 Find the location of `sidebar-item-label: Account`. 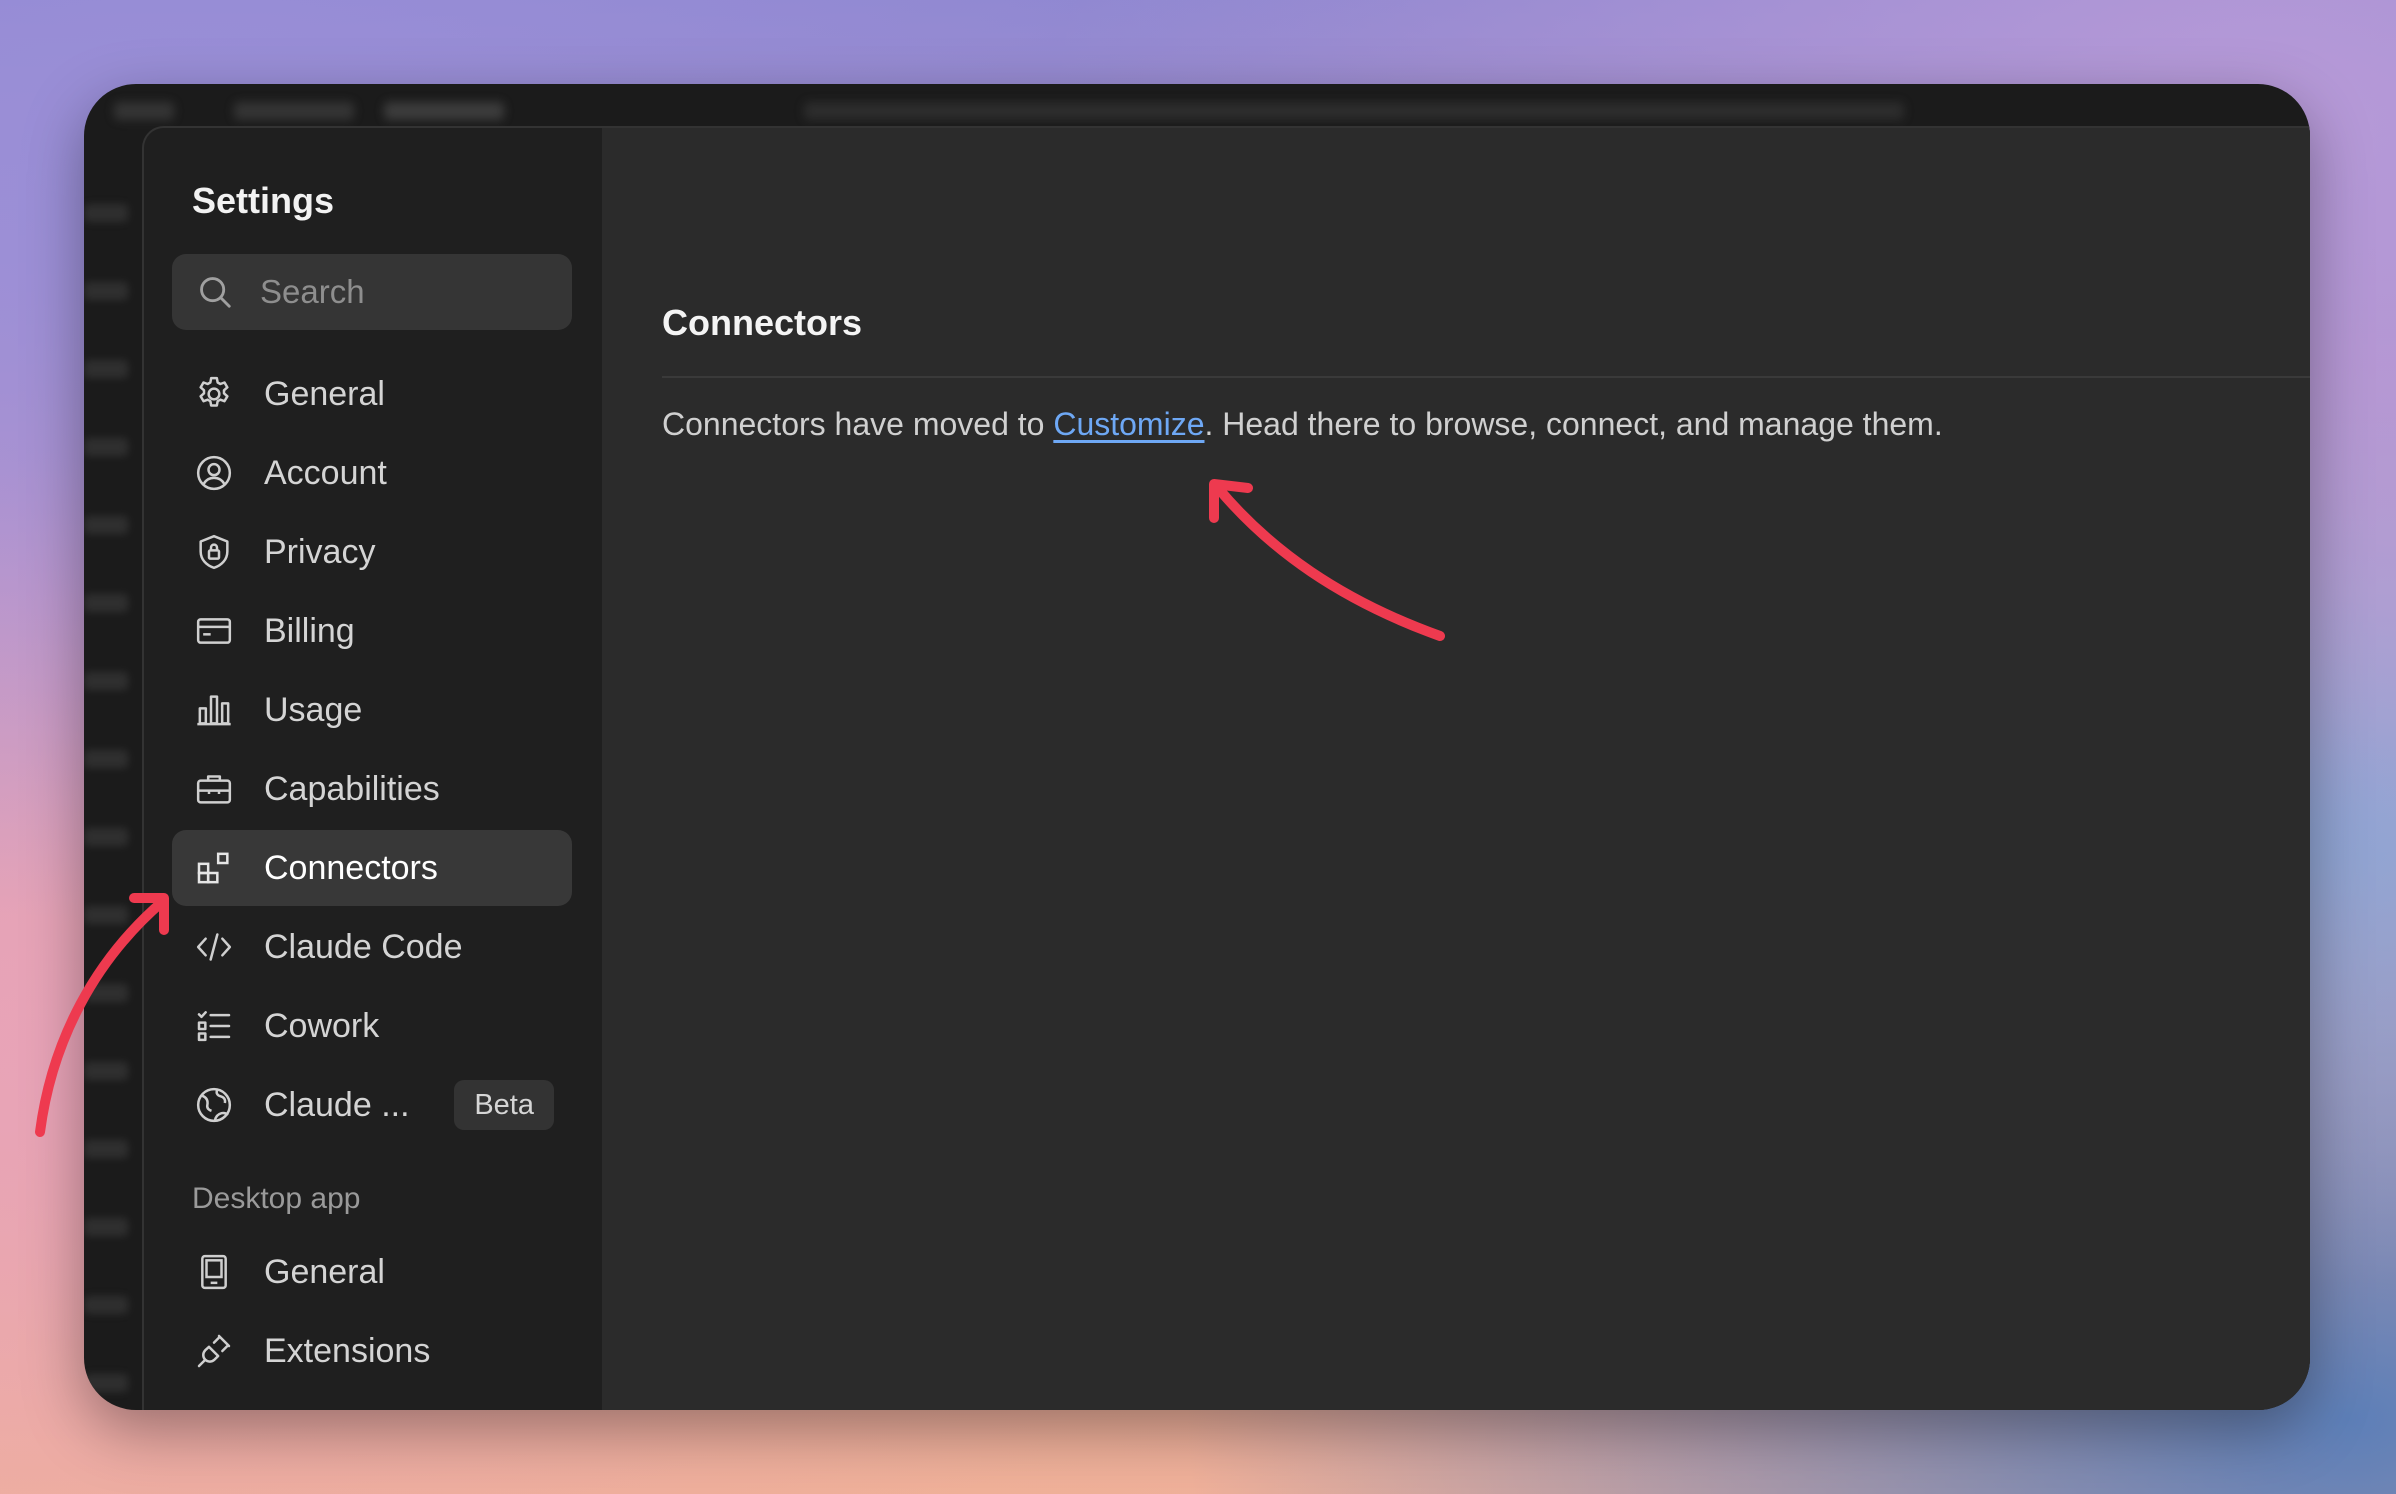

sidebar-item-label: Account is located at coordinates (325, 472).